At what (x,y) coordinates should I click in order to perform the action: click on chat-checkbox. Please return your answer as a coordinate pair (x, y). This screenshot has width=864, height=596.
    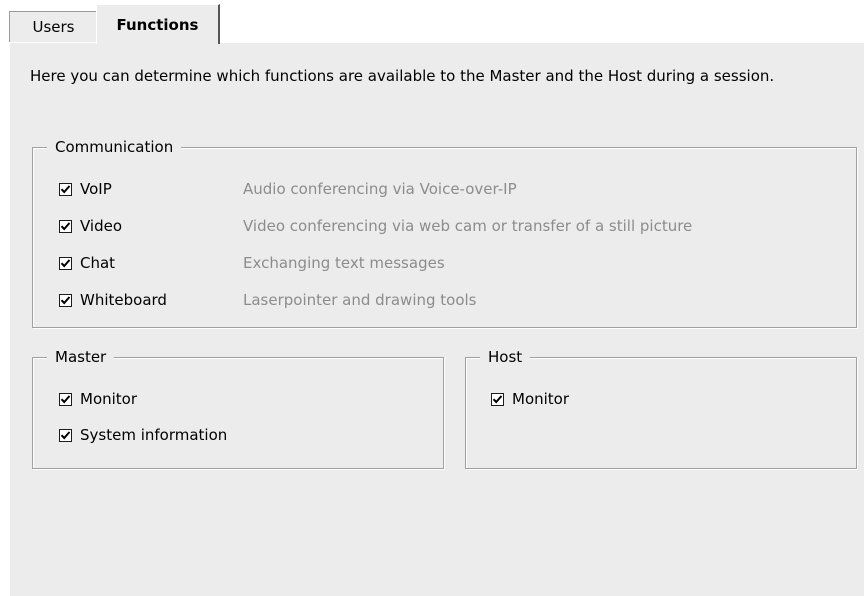
    Looking at the image, I should click on (65, 263).